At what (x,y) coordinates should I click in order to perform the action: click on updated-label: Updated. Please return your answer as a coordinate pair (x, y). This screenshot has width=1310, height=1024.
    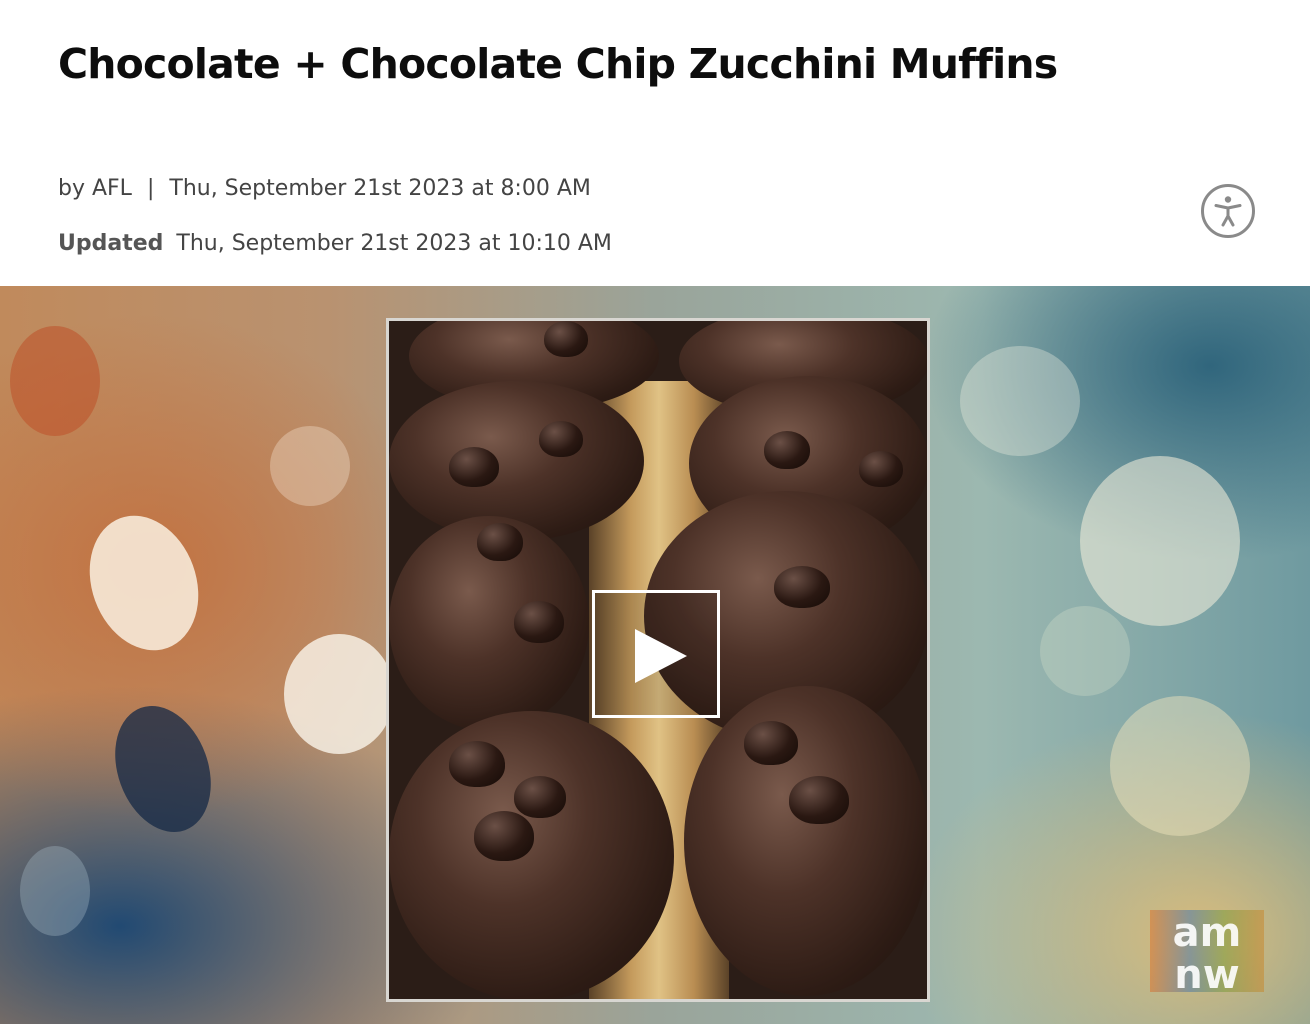
    Looking at the image, I should click on (111, 243).